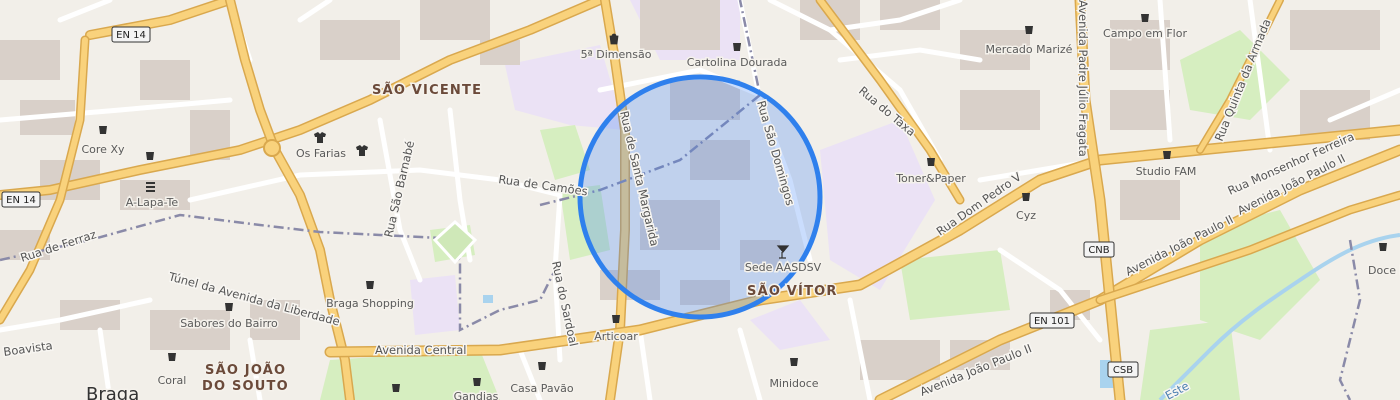 This screenshot has width=1400, height=400. Describe the element at coordinates (427, 90) in the screenshot. I see `district-sao-vicente: SÃO VICENTE` at that location.